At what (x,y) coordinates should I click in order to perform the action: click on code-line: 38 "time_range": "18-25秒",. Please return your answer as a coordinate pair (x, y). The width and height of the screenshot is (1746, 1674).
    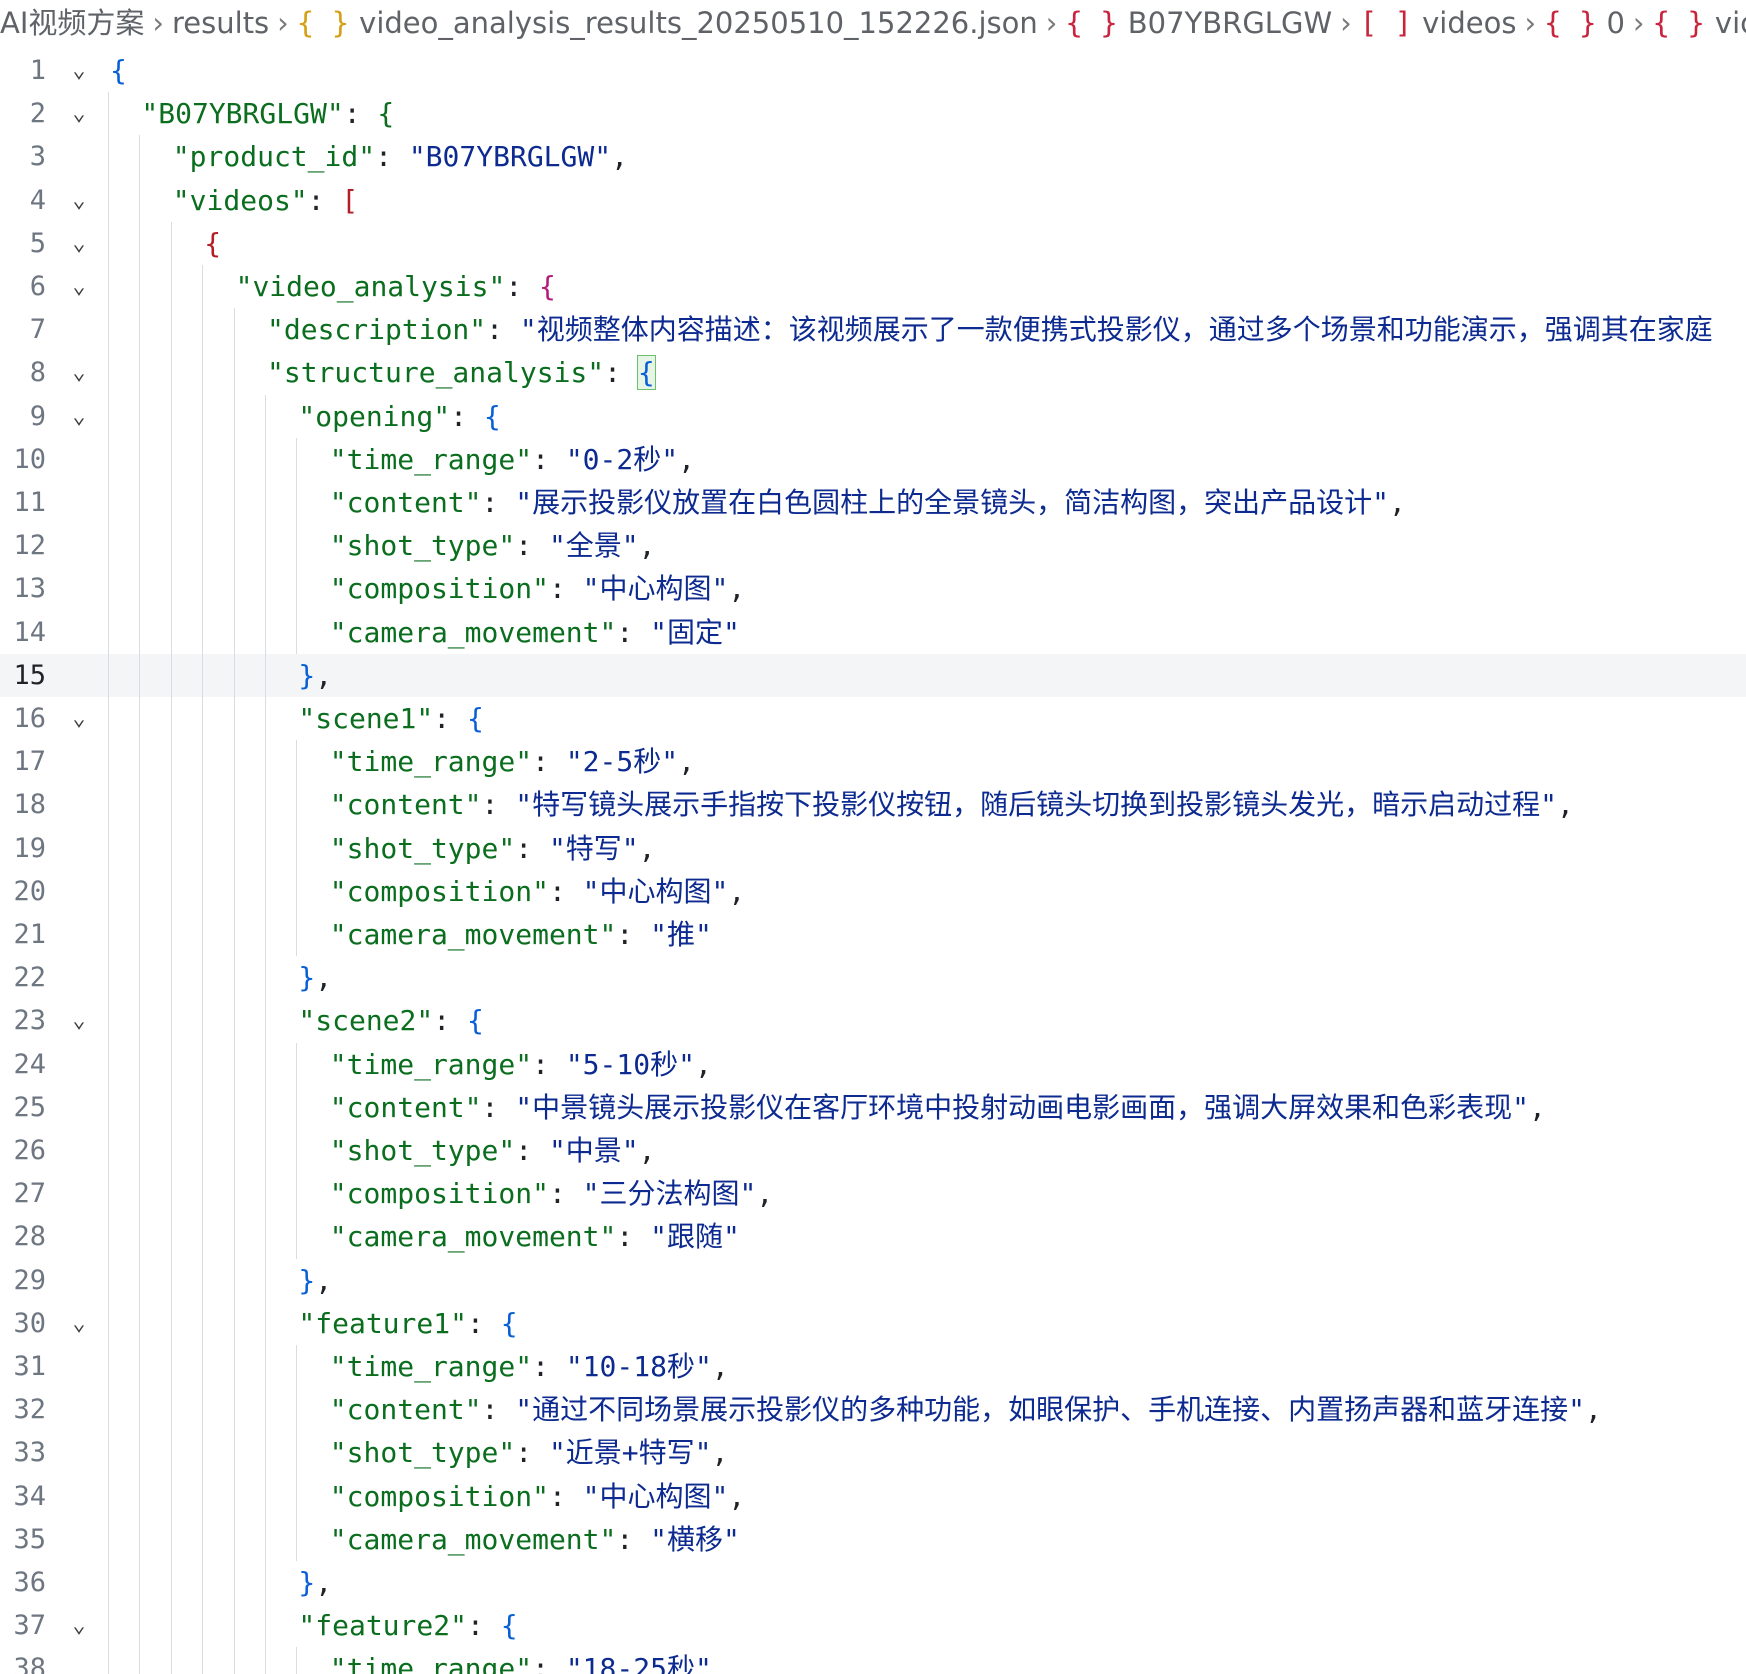
    Looking at the image, I should click on (873, 1660).